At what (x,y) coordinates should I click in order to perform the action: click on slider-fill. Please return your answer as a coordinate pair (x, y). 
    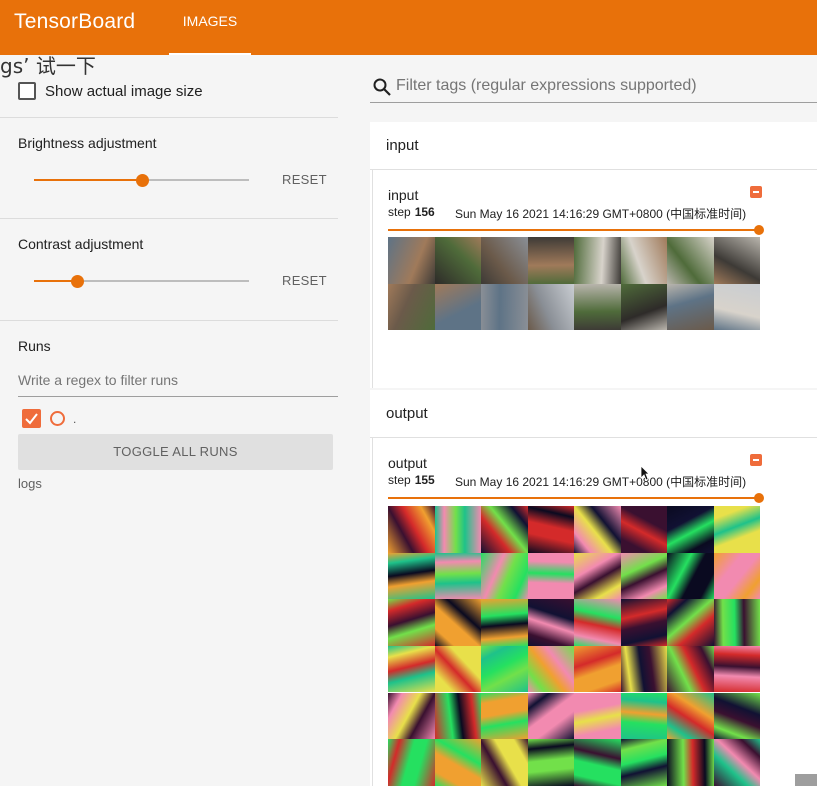
    Looking at the image, I should click on (88, 180).